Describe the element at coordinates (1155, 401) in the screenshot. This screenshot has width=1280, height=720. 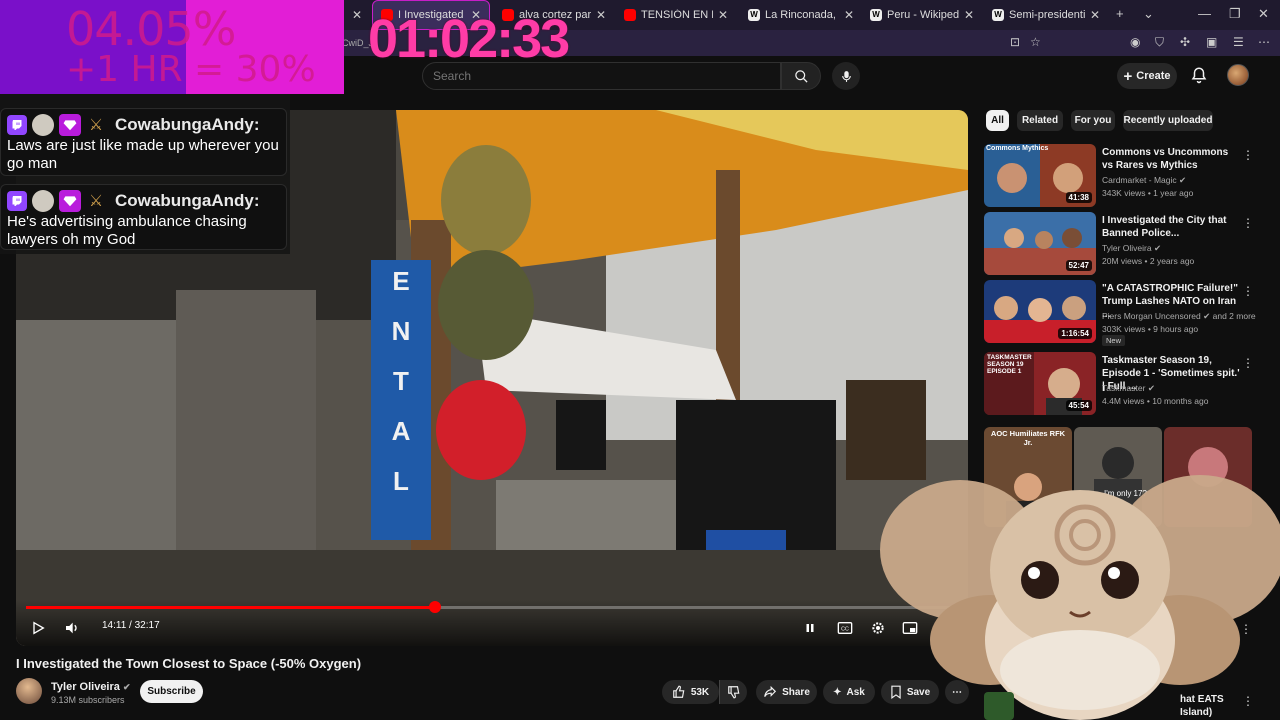
I see `recommendation-meta: 4.4M views • 10 months ago` at that location.